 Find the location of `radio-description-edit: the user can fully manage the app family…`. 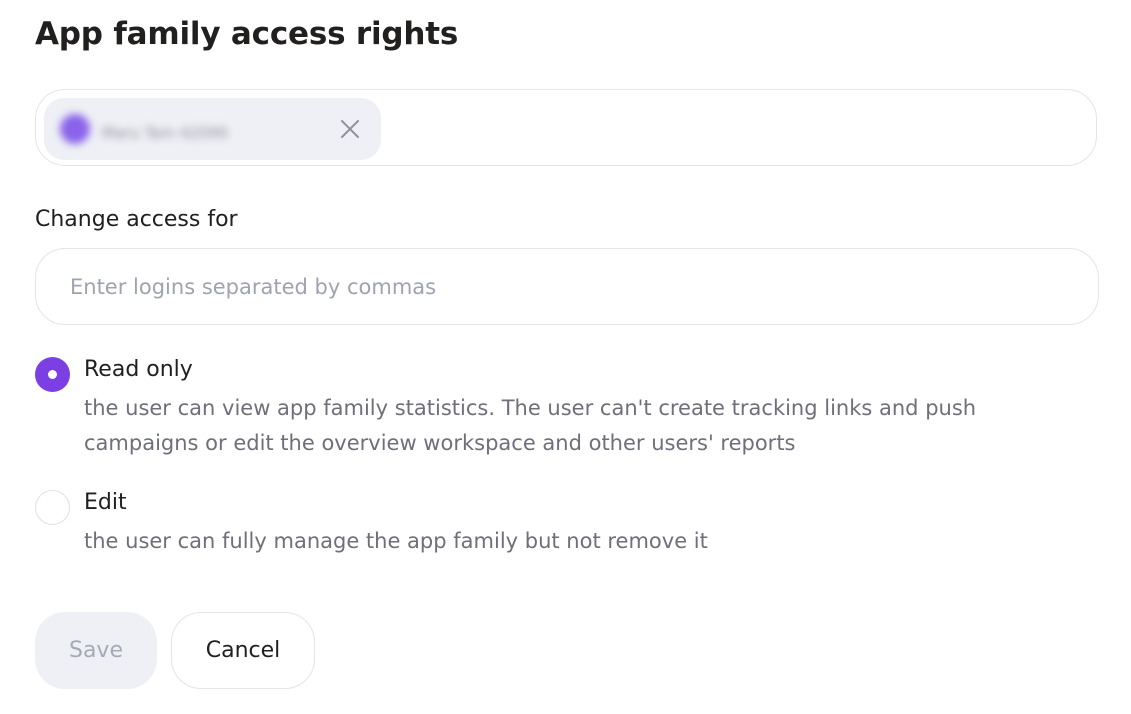

radio-description-edit: the user can fully manage the app family… is located at coordinates (396, 541).